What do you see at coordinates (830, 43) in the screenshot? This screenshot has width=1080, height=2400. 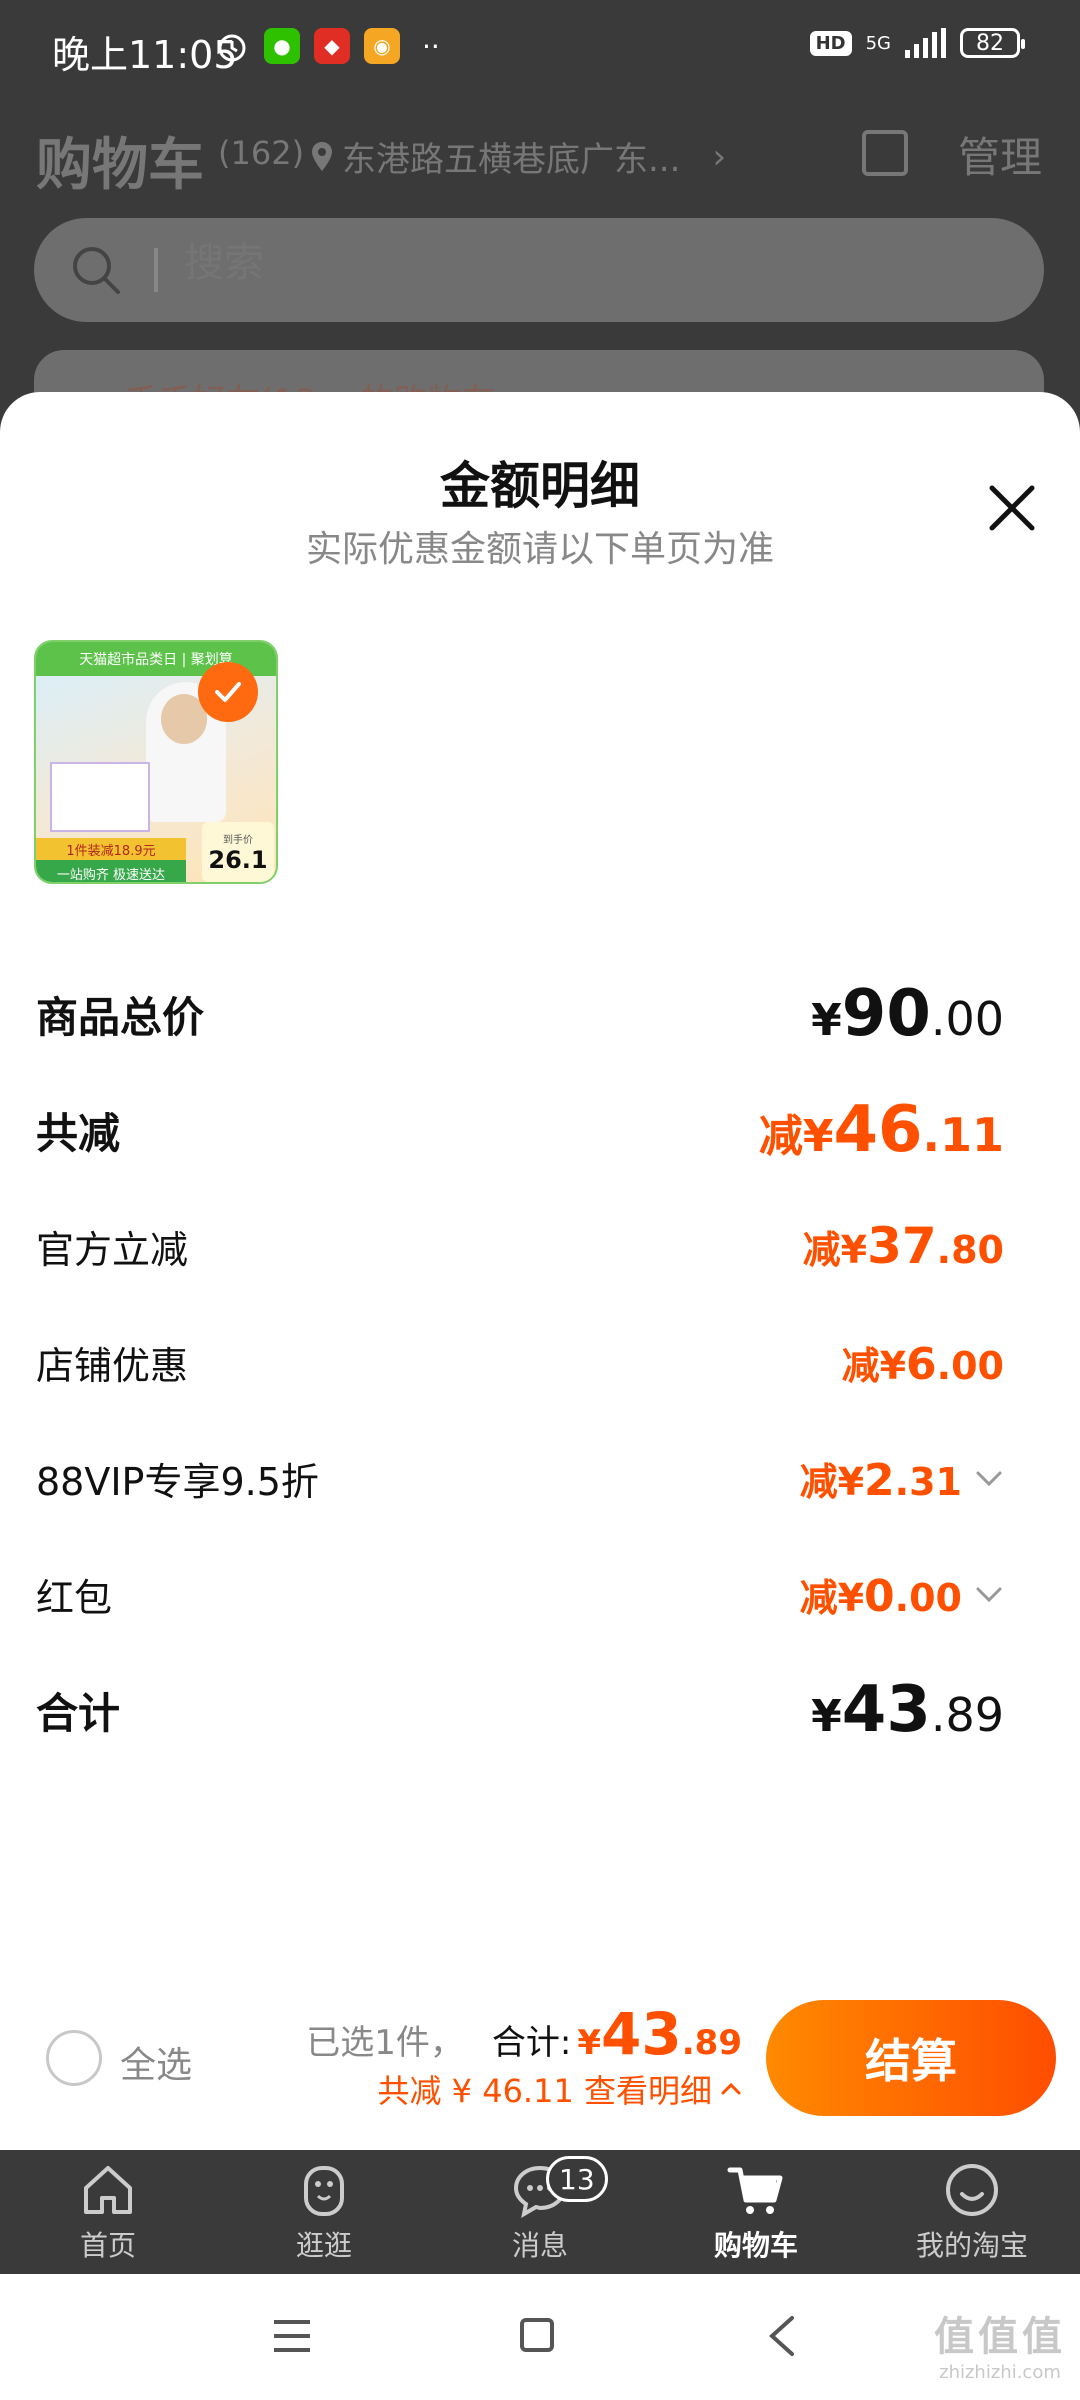 I see `hd-badge: HD` at bounding box center [830, 43].